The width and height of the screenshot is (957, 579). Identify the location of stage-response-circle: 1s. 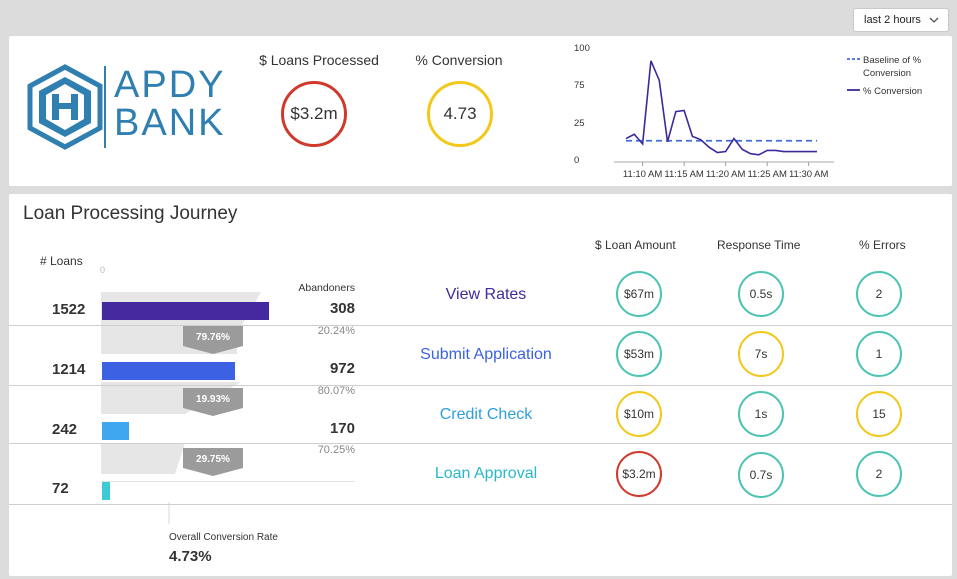
(761, 414).